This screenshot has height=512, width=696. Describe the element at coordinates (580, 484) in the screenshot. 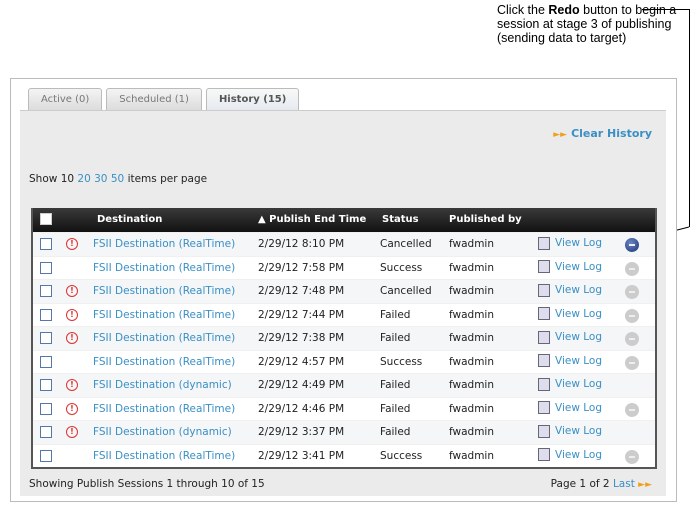

I see `page-indicator: Page 1 of 2` at that location.